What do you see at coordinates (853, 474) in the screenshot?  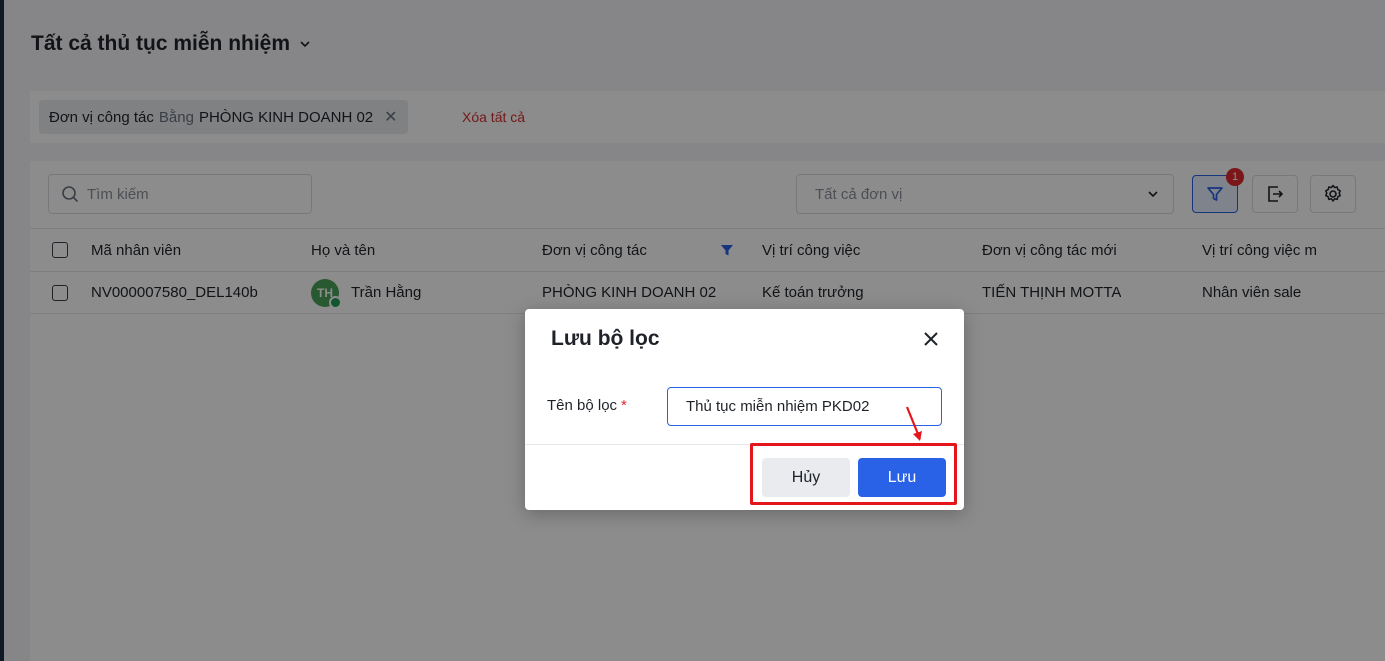 I see `highlight-box` at bounding box center [853, 474].